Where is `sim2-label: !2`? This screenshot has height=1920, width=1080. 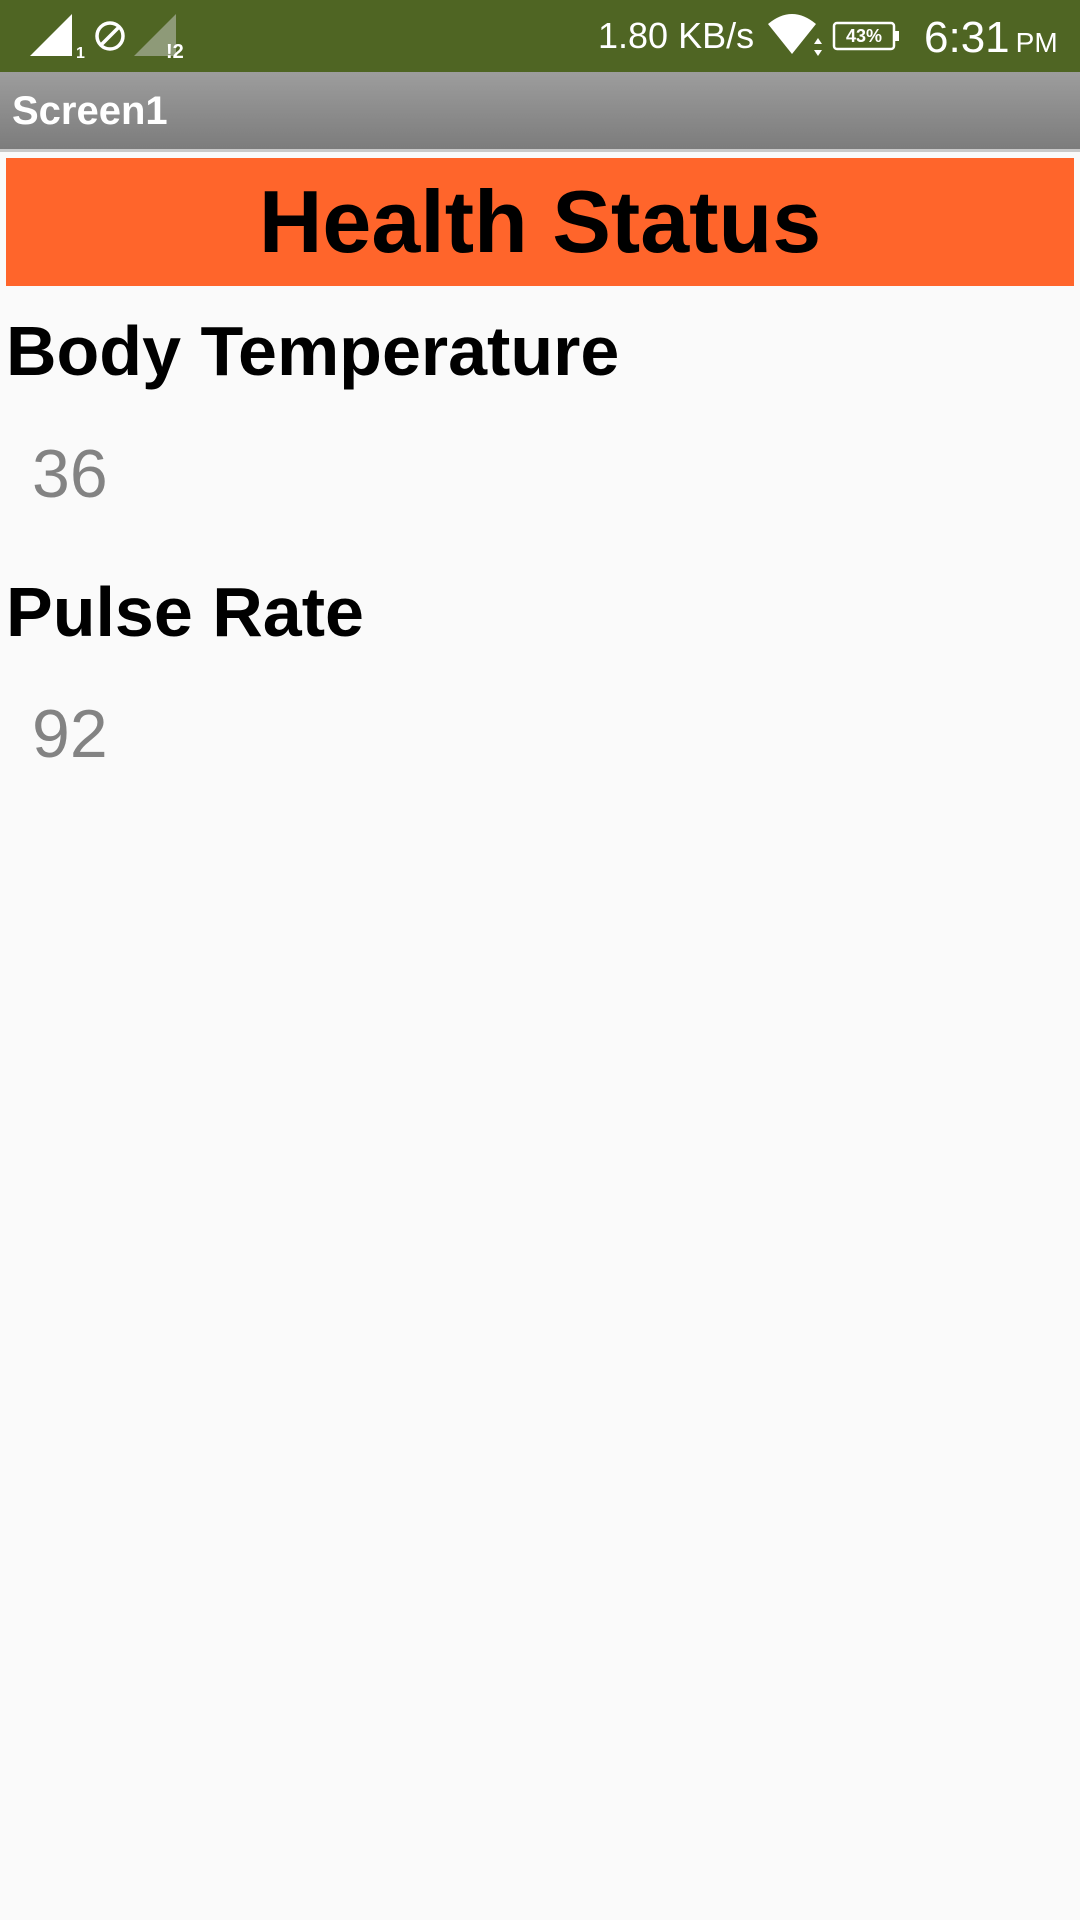
sim2-label: !2 is located at coordinates (175, 52).